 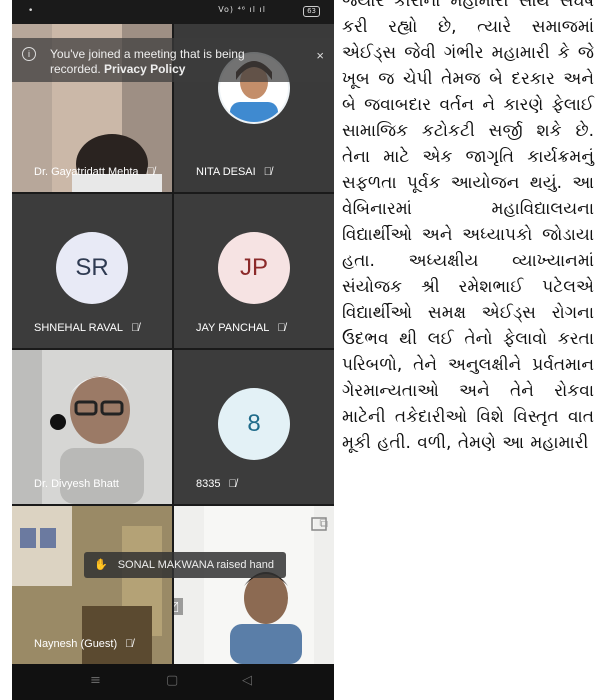 I want to click on camera-switch-icon: ⧉, so click(x=323, y=523).